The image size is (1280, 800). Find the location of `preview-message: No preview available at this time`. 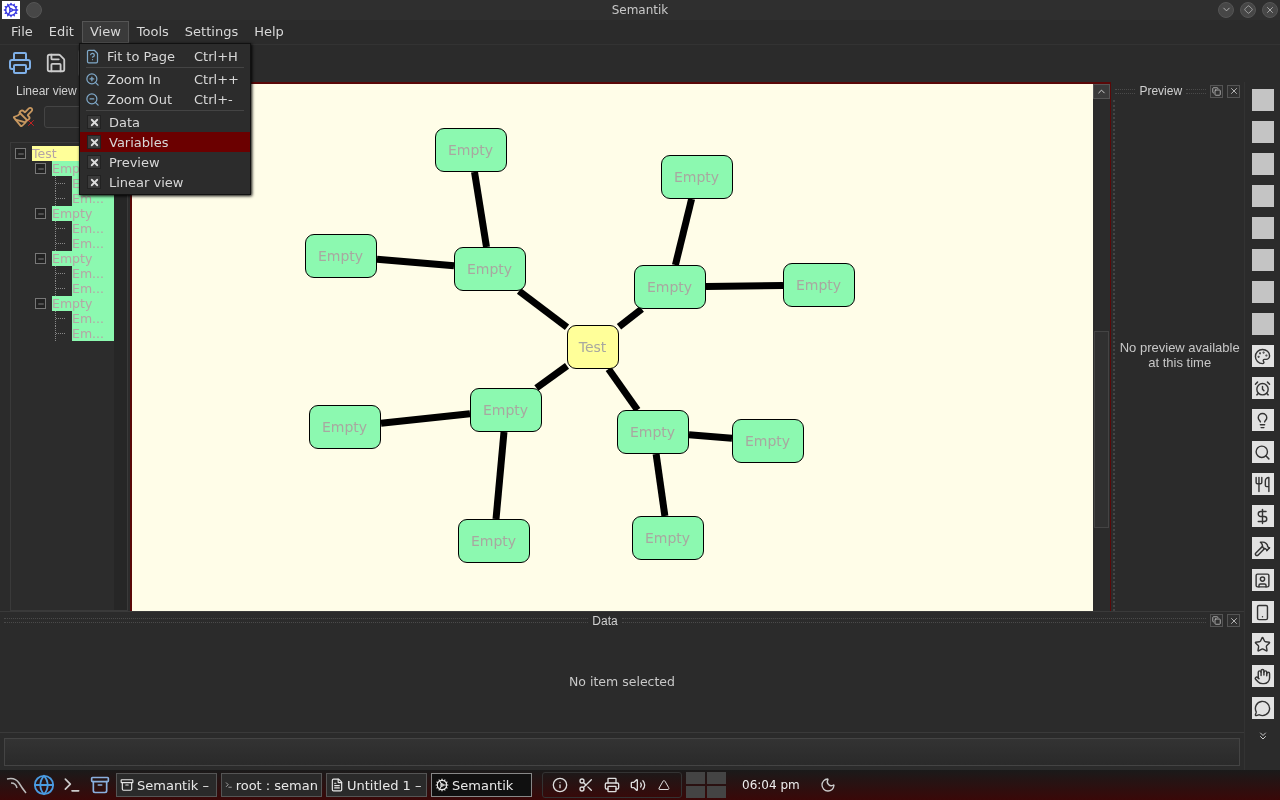

preview-message: No preview available at this time is located at coordinates (1179, 355).